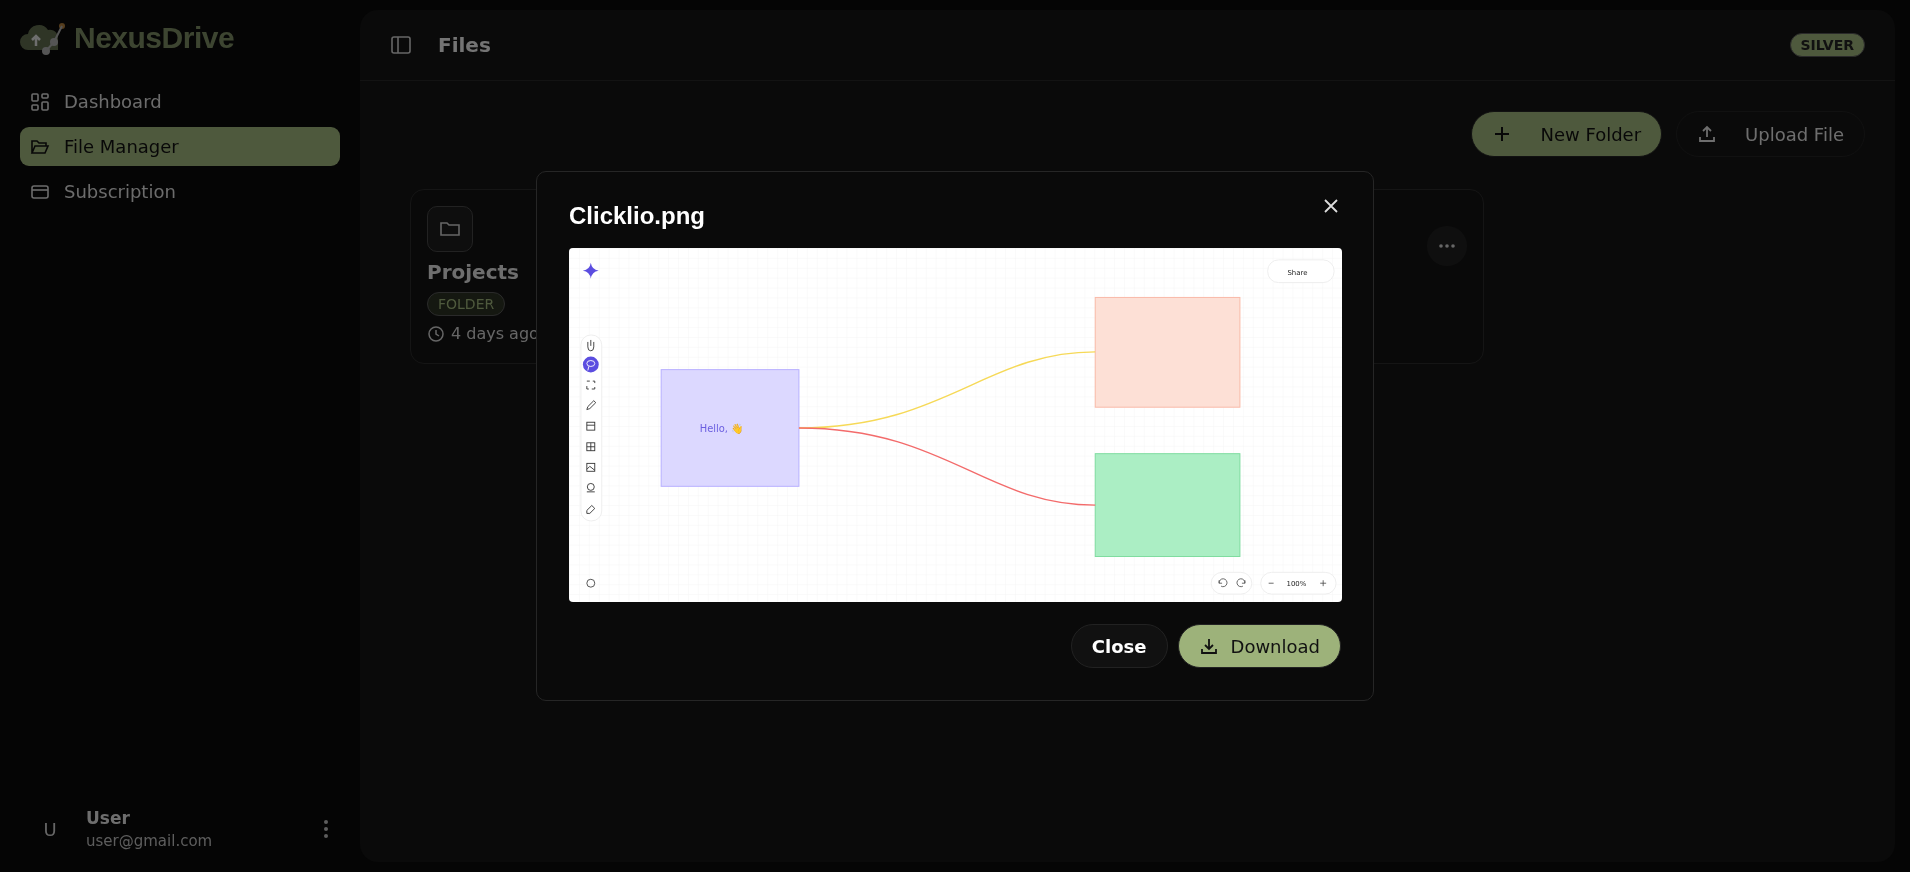  I want to click on hand-tool-icon, so click(591, 345).